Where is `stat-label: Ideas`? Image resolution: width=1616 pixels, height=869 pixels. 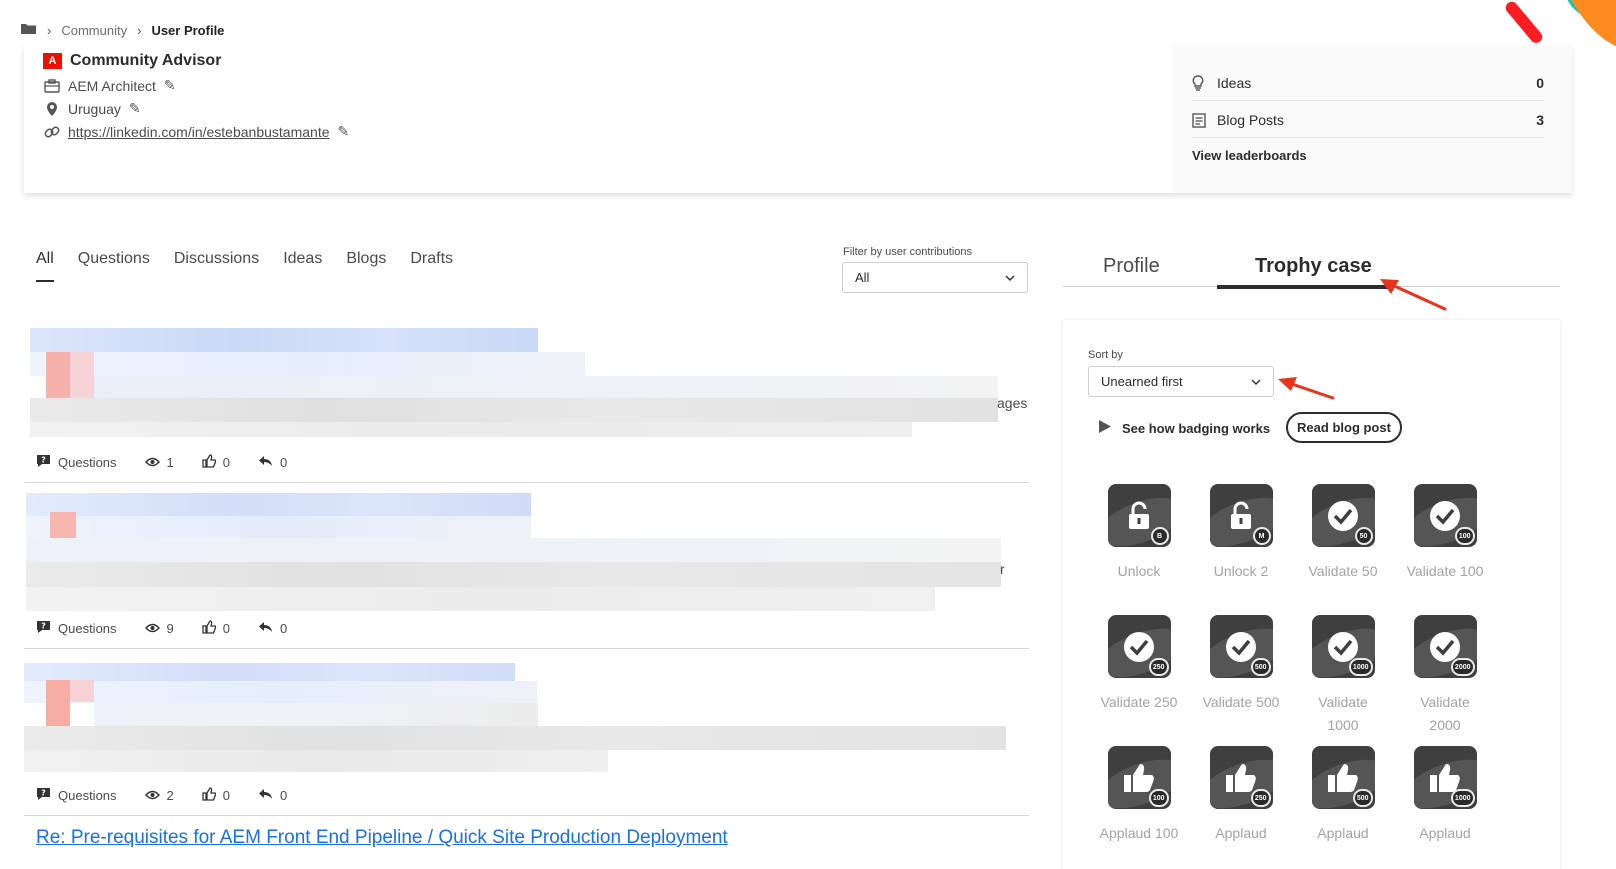 stat-label: Ideas is located at coordinates (1234, 83).